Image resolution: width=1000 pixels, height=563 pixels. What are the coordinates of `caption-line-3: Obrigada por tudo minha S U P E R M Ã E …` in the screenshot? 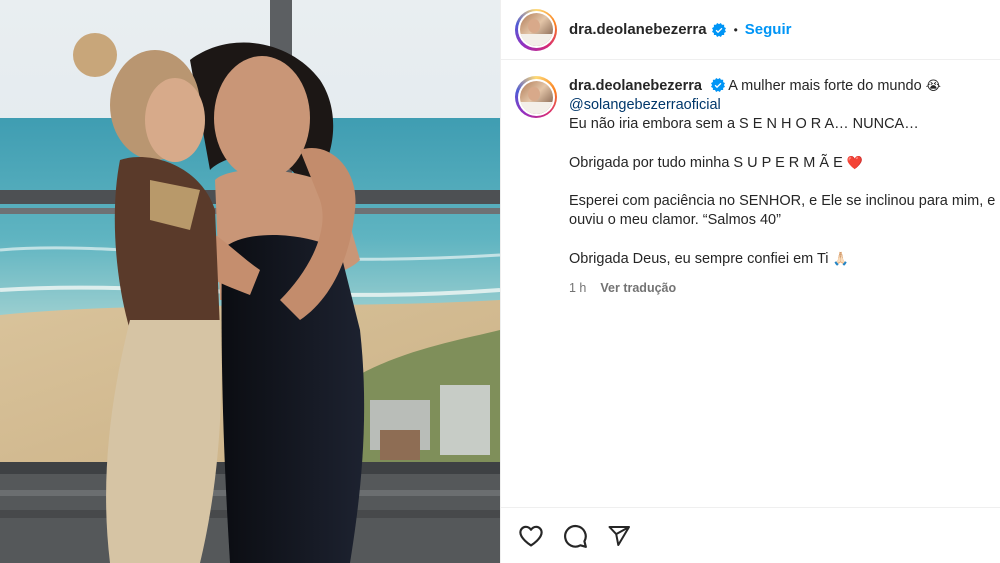 It's located at (779, 163).